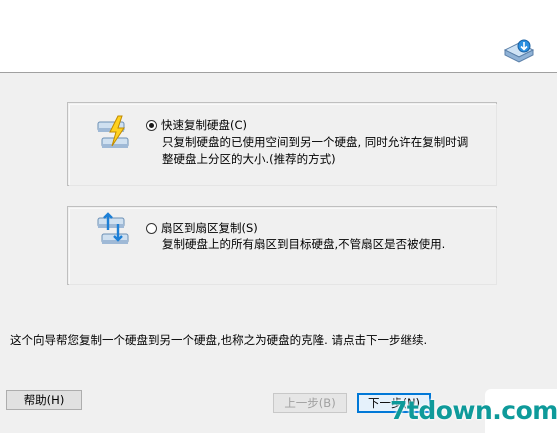  I want to click on radio-button-sector-copy, so click(151, 228).